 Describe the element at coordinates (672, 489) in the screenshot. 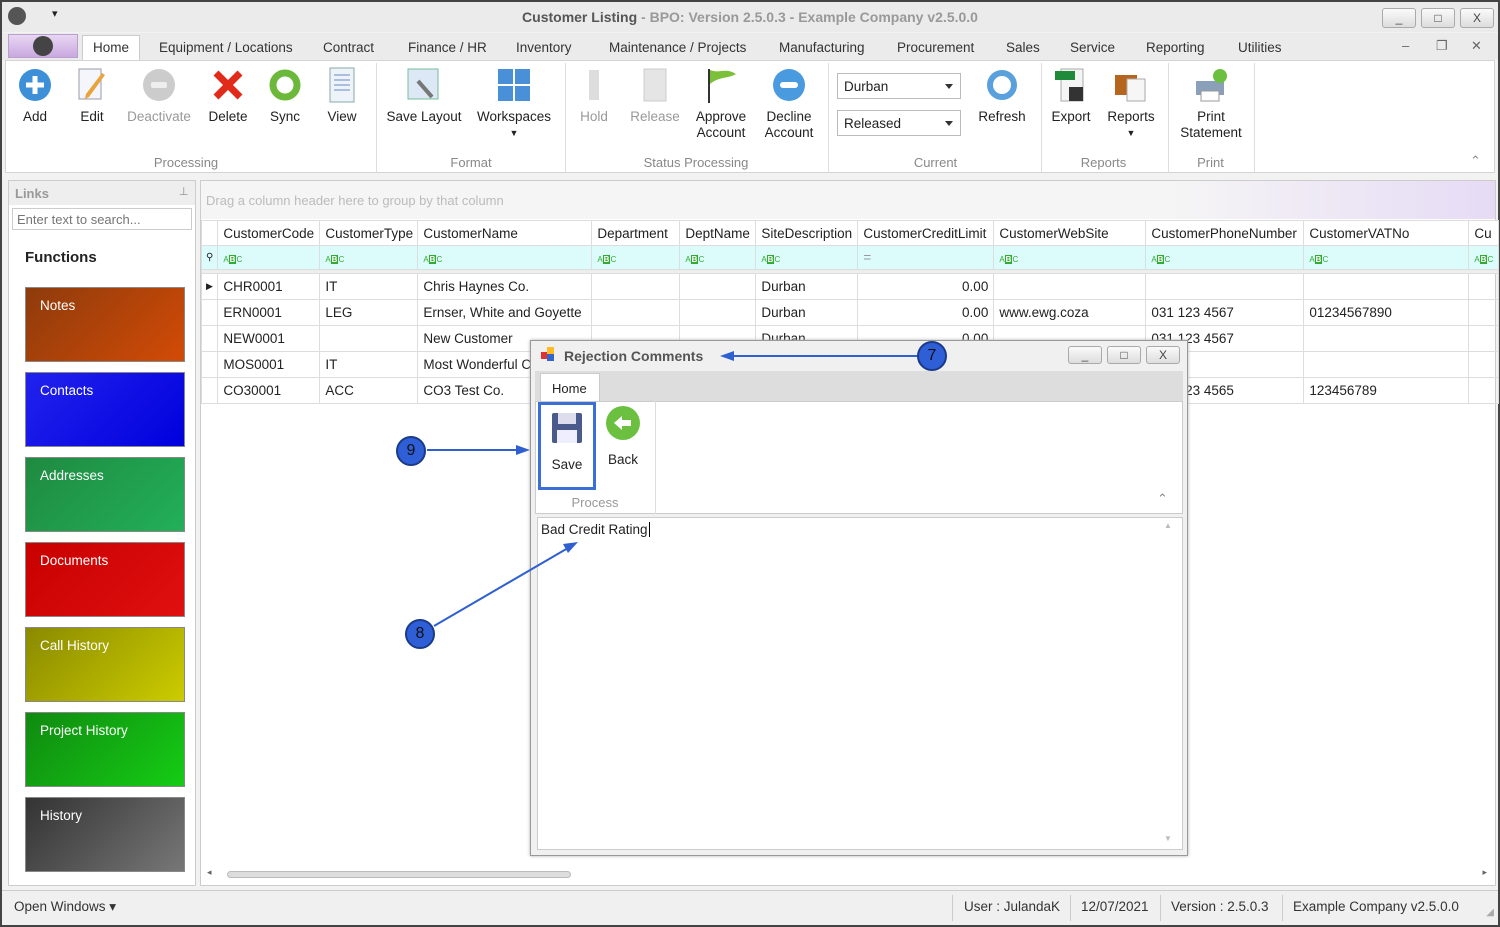

I see `annotation-arrows` at that location.